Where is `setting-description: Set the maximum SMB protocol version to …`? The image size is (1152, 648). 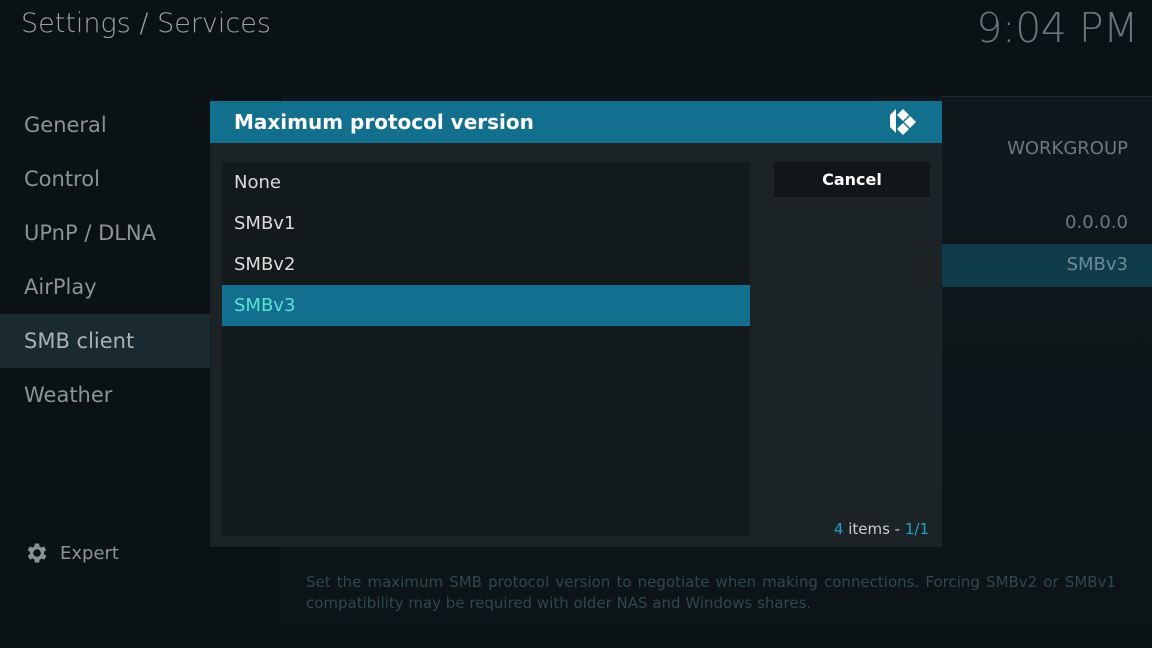
setting-description: Set the maximum SMB protocol version to … is located at coordinates (711, 592).